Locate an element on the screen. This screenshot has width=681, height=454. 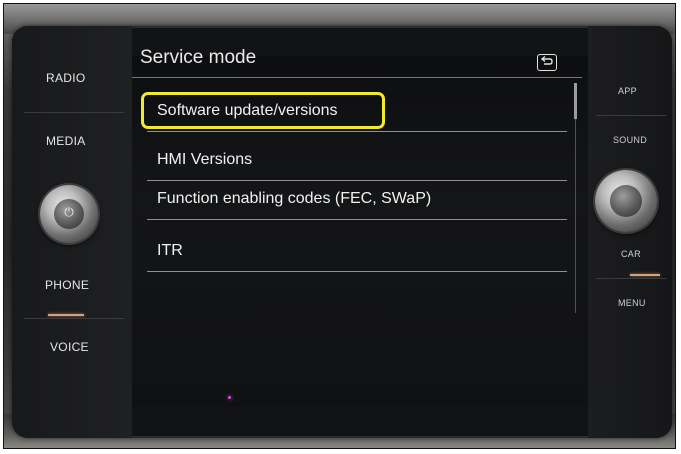
app-button: APP is located at coordinates (627, 91).